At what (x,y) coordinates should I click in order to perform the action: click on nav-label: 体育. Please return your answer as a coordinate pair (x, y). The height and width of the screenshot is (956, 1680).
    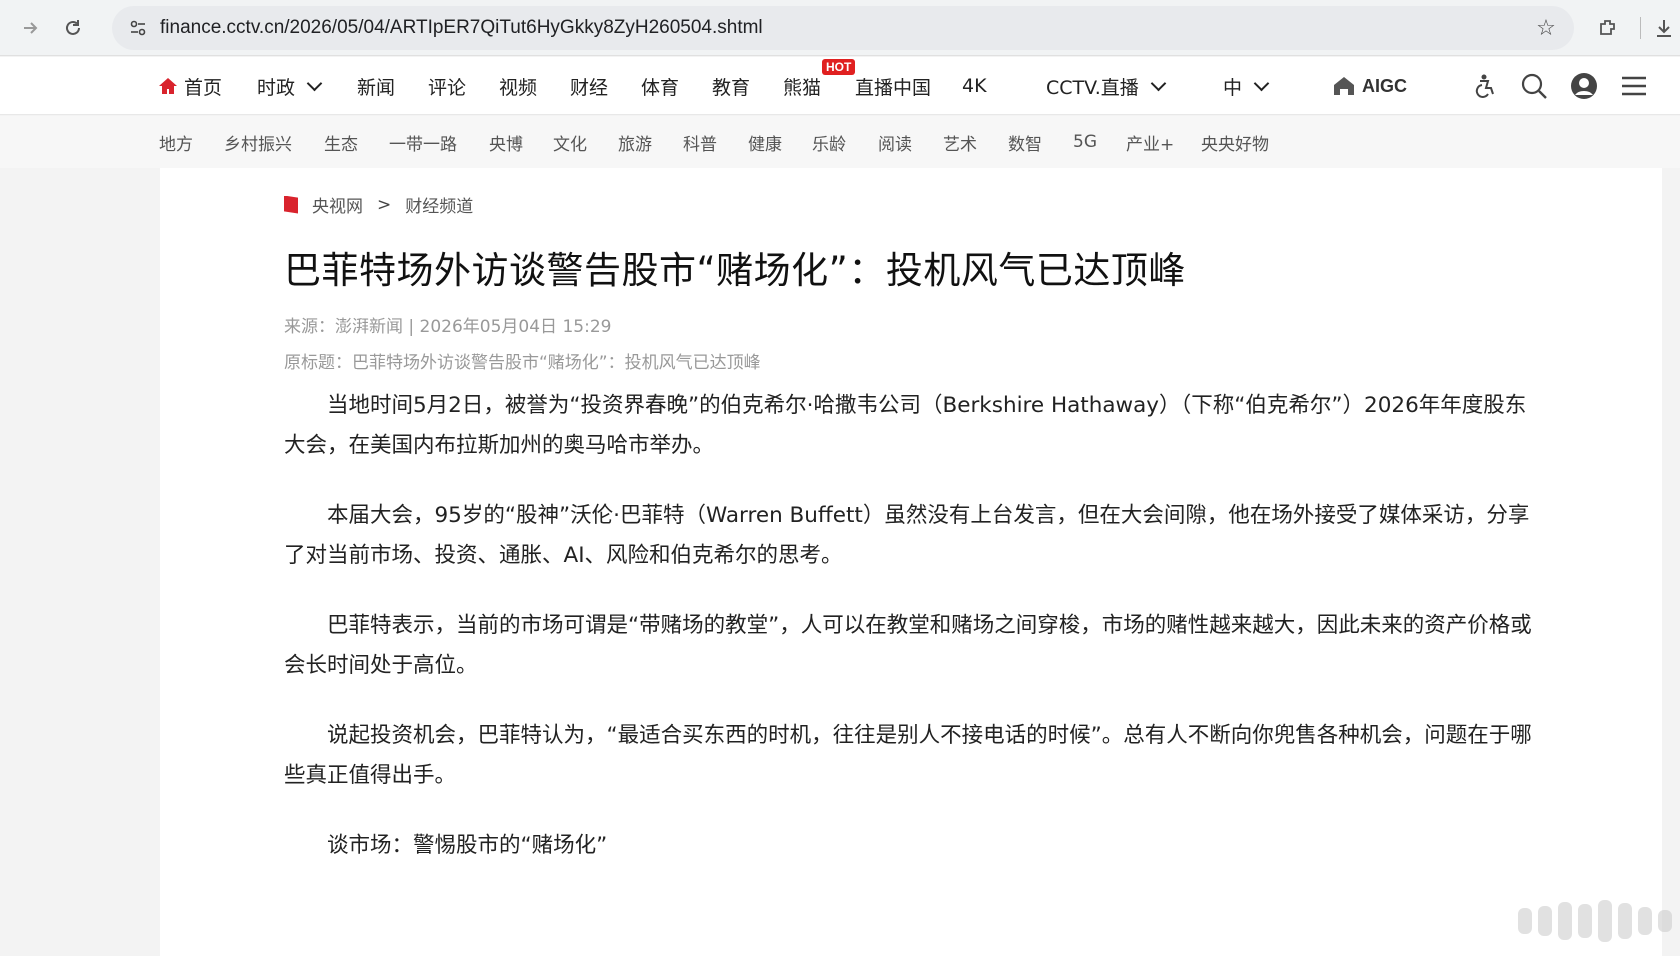
    Looking at the image, I should click on (660, 87).